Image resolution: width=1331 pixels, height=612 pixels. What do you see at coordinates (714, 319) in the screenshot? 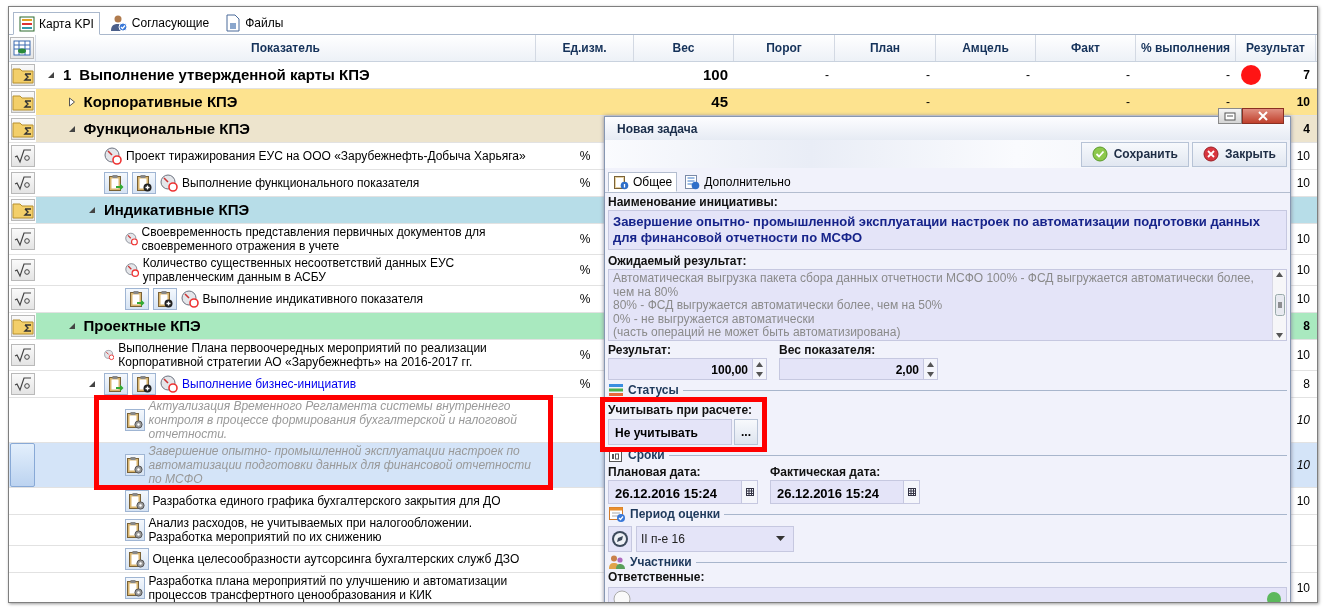
I see `text-line: 0% - не выгружается автоматически` at bounding box center [714, 319].